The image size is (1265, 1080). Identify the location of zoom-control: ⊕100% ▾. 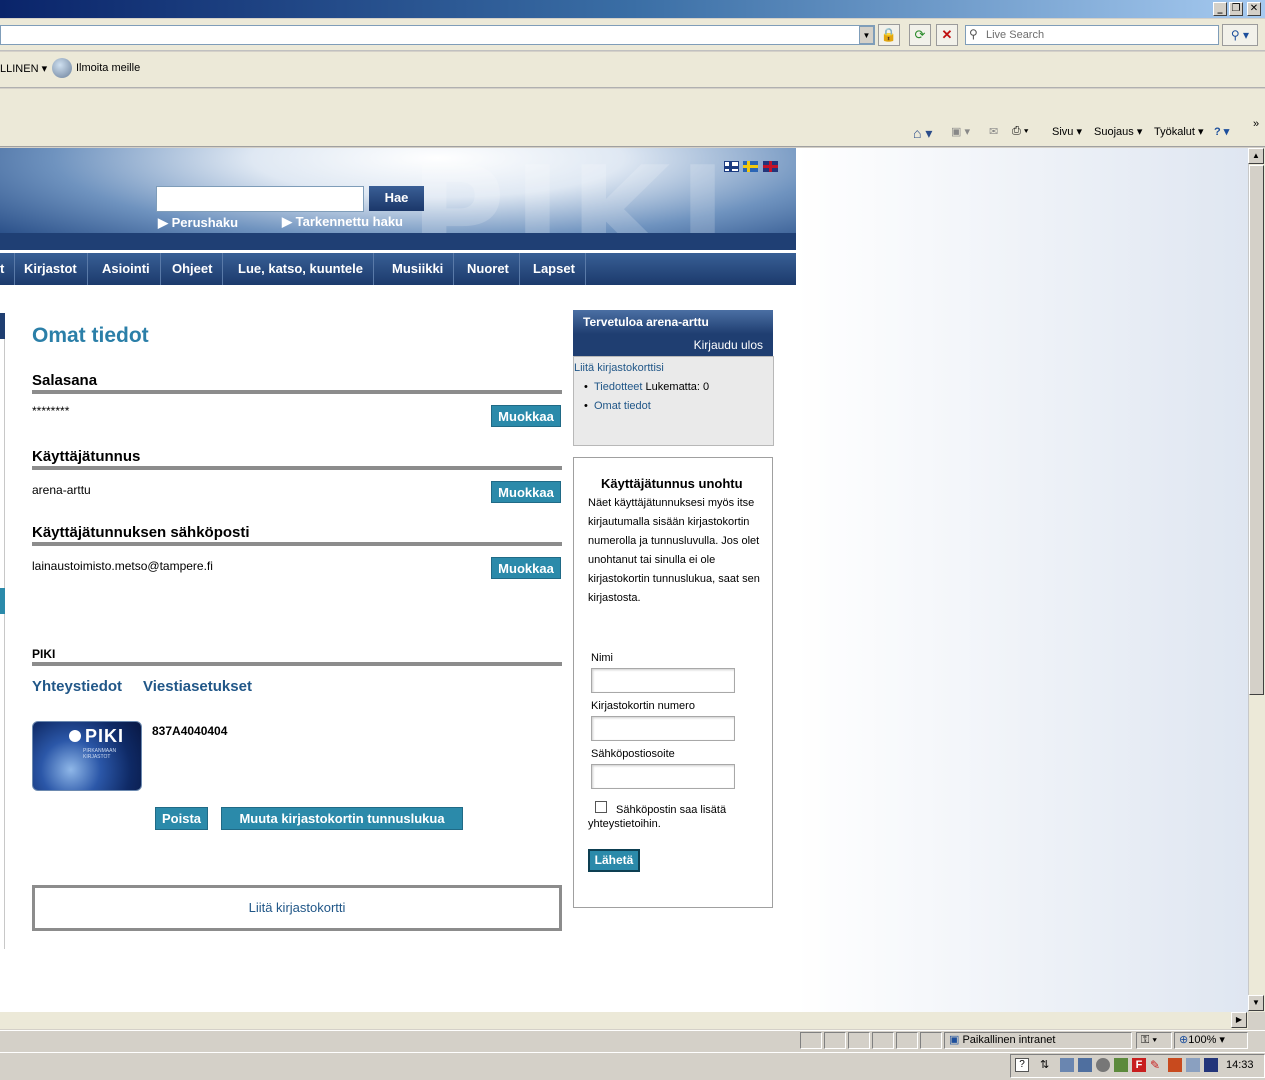
(1211, 1040).